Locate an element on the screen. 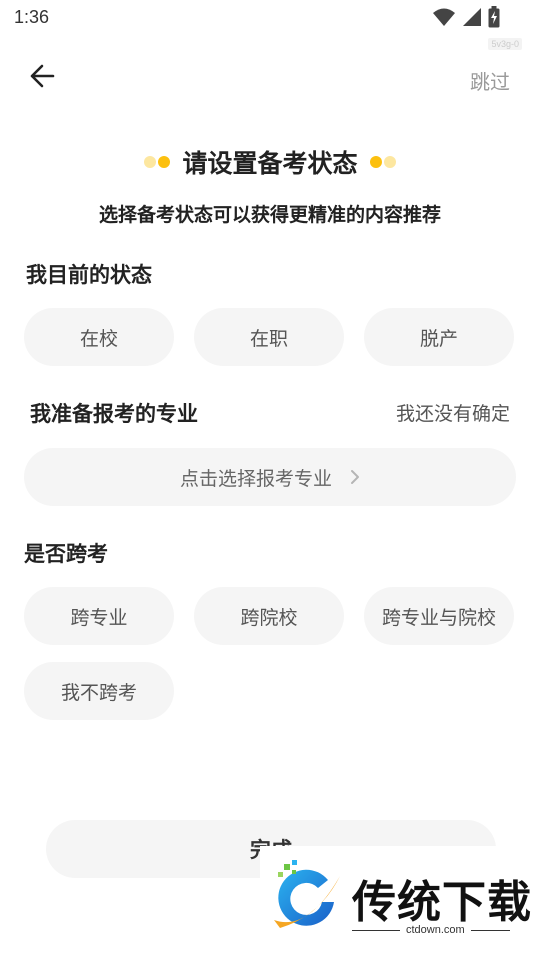  decorative-dots-right is located at coordinates (382, 162).